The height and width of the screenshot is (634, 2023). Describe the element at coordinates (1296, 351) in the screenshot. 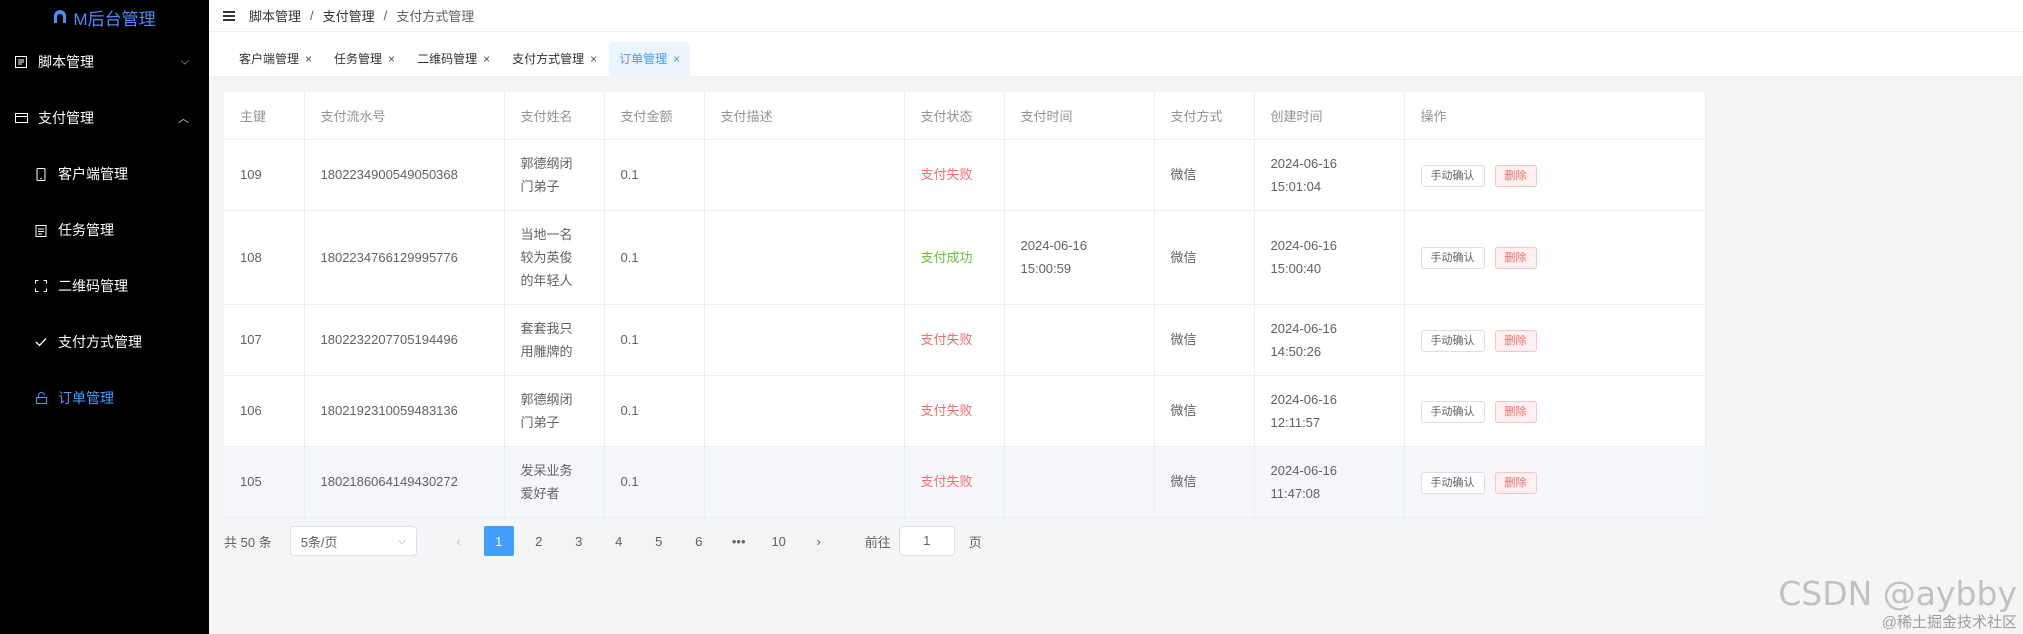

I see `cell-time: 14:50:26` at that location.